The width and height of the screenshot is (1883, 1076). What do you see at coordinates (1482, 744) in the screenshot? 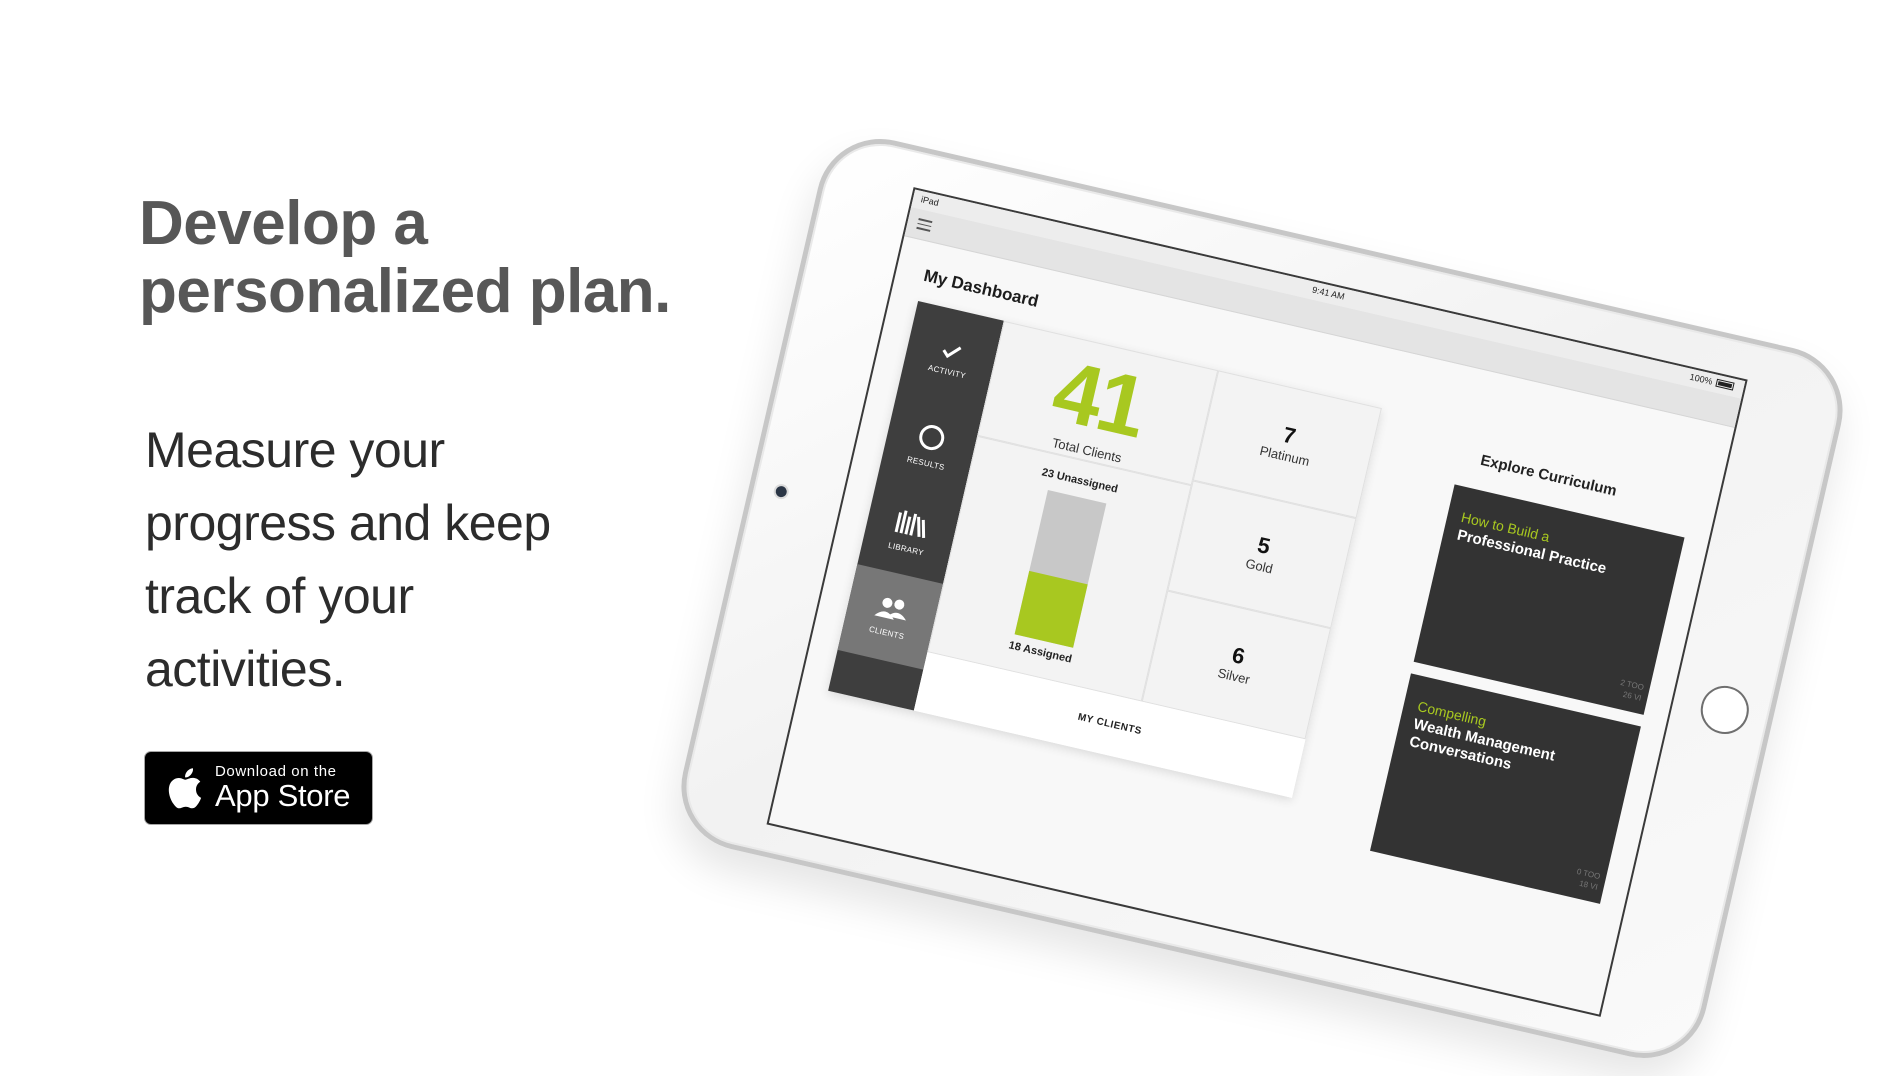
I see `course-title: Wealth Management Conversations` at bounding box center [1482, 744].